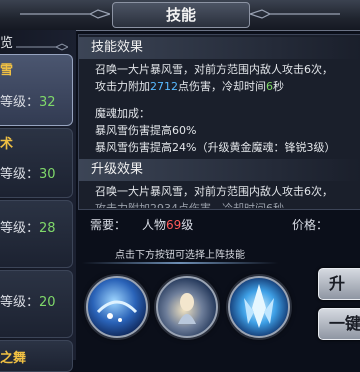 Image resolution: width=360 pixels, height=372 pixels. Describe the element at coordinates (122, 113) in the screenshot. I see `soul-bonus-title: 魔魂加成：` at that location.